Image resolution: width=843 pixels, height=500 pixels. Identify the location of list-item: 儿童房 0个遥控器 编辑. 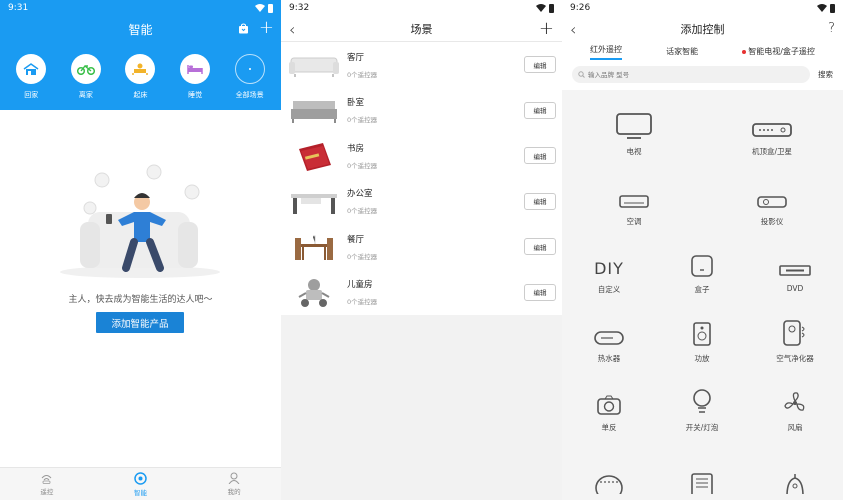
(421, 293).